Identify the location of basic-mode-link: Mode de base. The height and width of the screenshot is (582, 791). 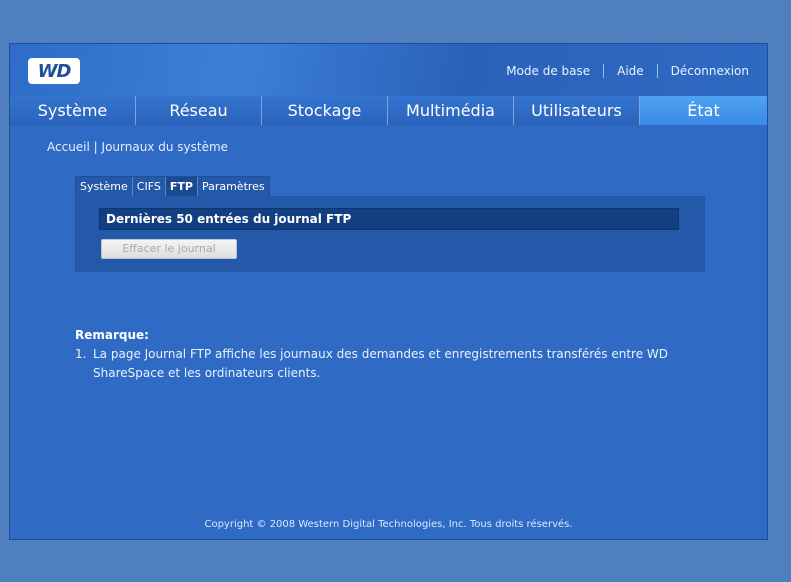
(548, 71).